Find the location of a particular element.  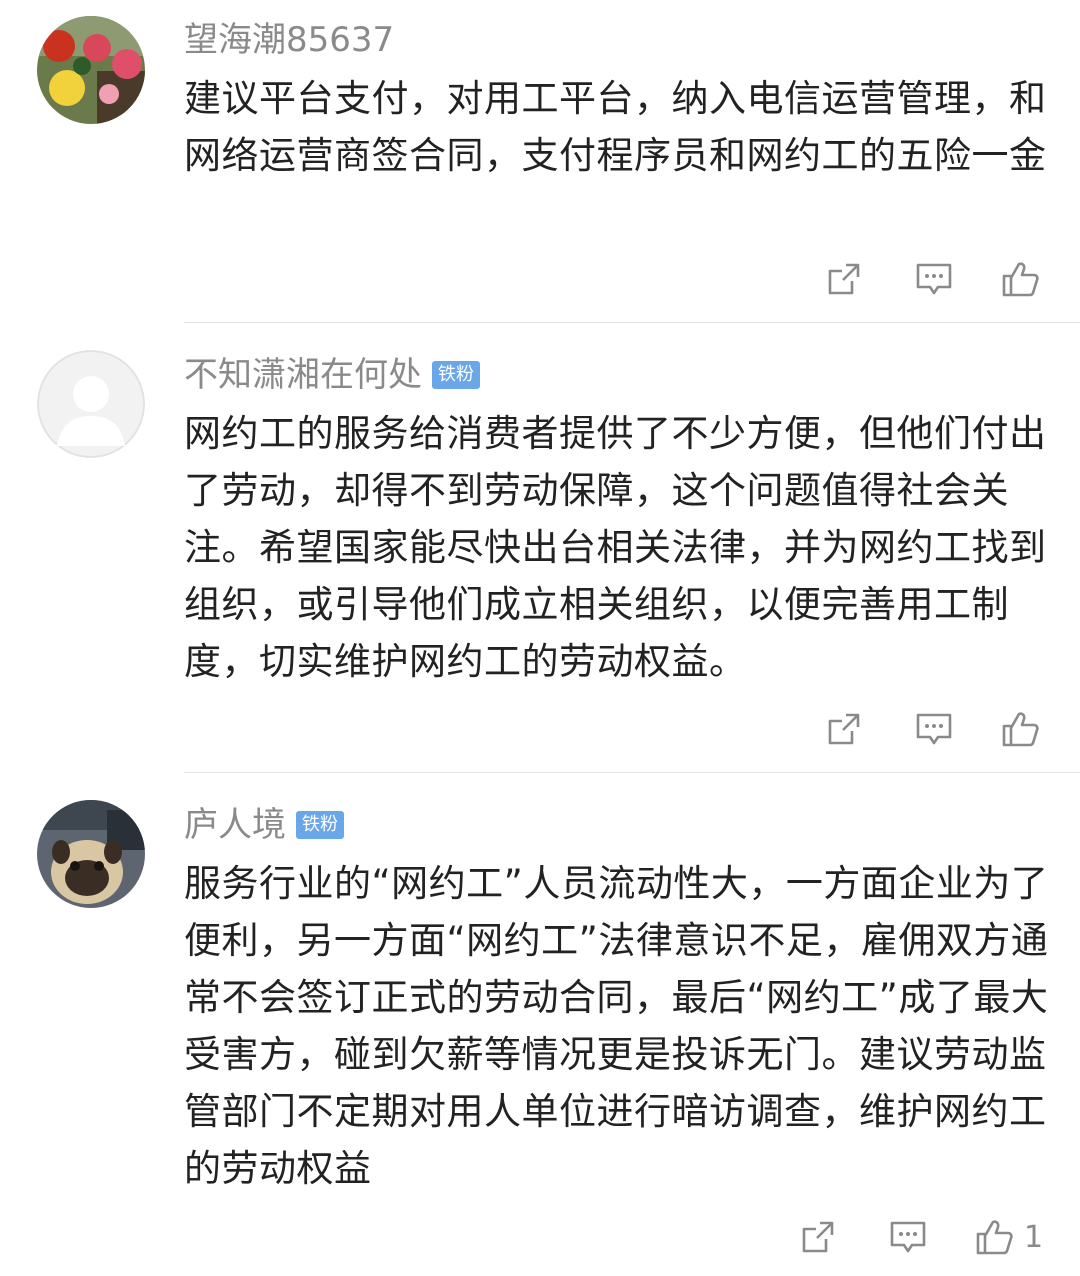

username-text: 望海潮85637 is located at coordinates (289, 40).